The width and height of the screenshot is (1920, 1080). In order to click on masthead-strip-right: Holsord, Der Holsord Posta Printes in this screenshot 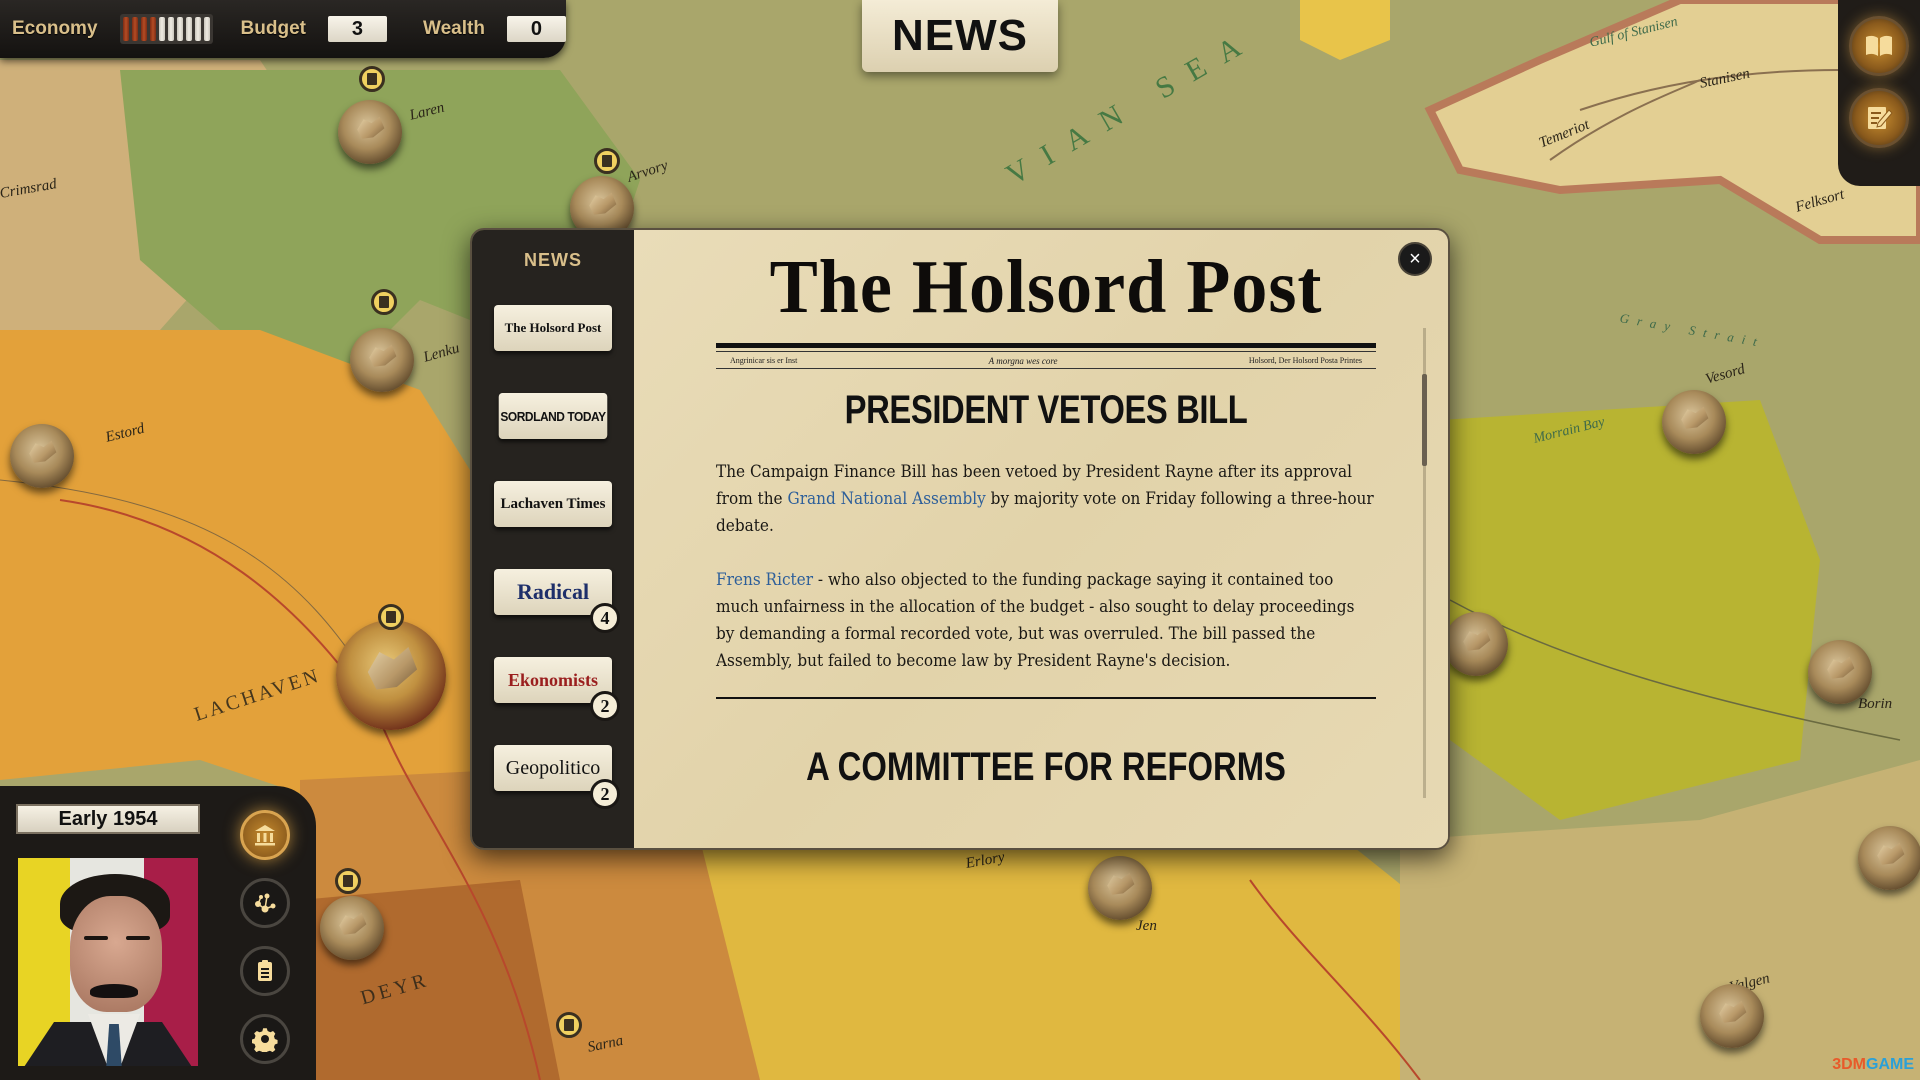, I will do `click(1305, 360)`.